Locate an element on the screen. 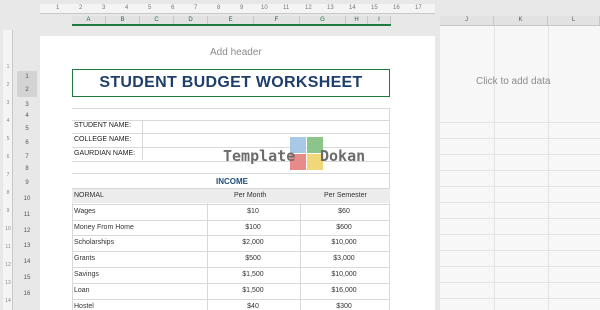 This screenshot has width=600, height=310. row-semester: $16,000 is located at coordinates (344, 290).